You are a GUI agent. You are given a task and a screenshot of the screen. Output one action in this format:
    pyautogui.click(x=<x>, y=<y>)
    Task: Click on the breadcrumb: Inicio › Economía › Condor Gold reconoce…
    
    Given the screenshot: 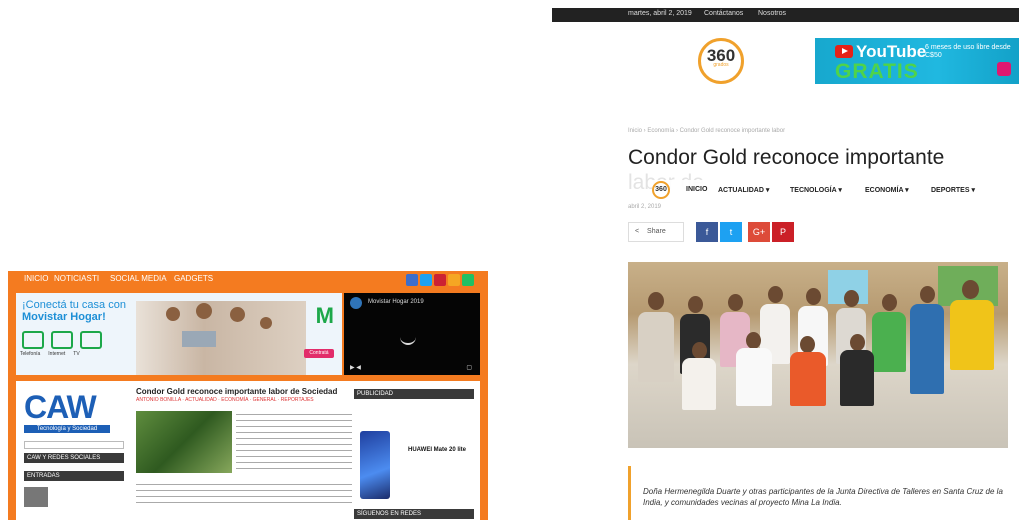 What is the action you would take?
    pyautogui.click(x=706, y=131)
    